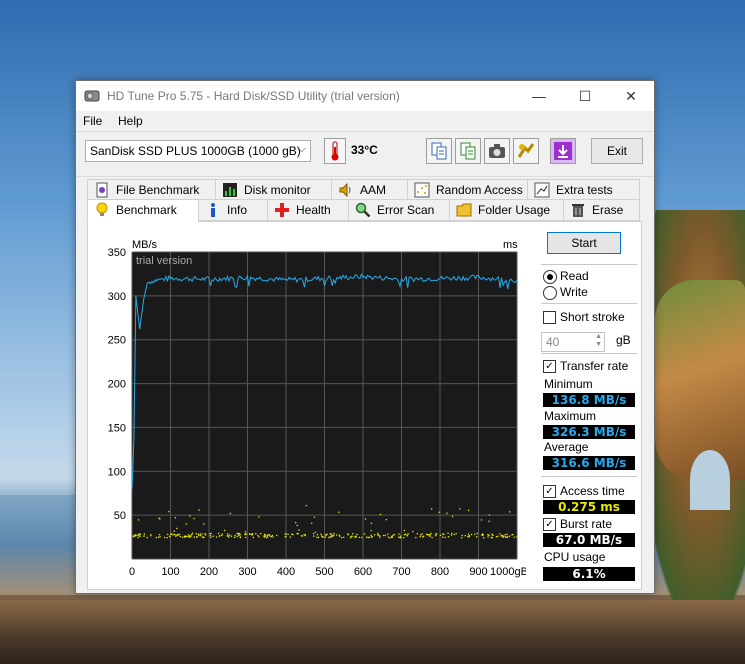 The width and height of the screenshot is (745, 664). Describe the element at coordinates (598, 344) in the screenshot. I see `spin-down-icon: ▼` at that location.